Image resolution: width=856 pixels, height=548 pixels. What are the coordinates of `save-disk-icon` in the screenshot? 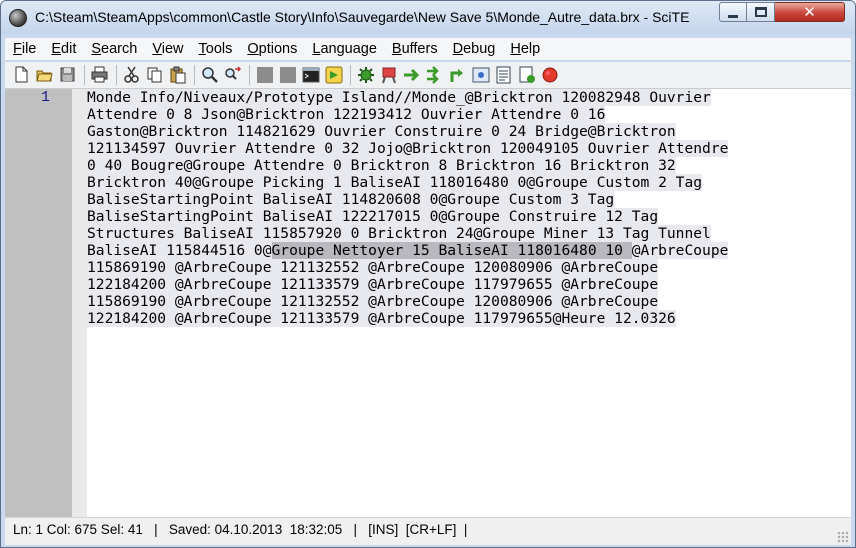 It's located at (67, 74).